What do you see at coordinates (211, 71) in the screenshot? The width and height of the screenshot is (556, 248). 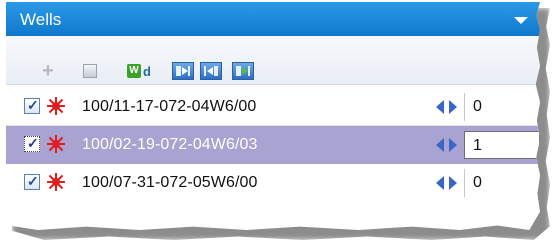 I see `arrow-left-icon` at bounding box center [211, 71].